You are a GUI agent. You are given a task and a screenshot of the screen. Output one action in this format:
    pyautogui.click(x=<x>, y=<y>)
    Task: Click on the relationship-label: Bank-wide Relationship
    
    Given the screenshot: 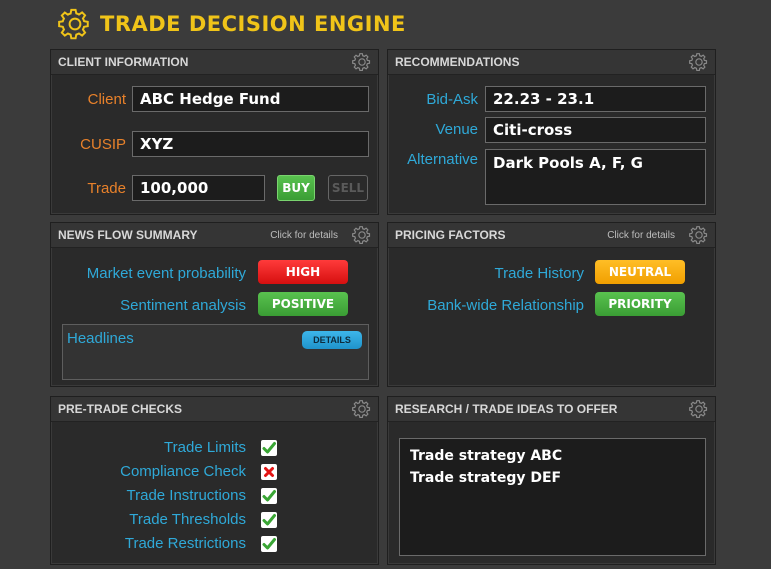 What is the action you would take?
    pyautogui.click(x=505, y=305)
    